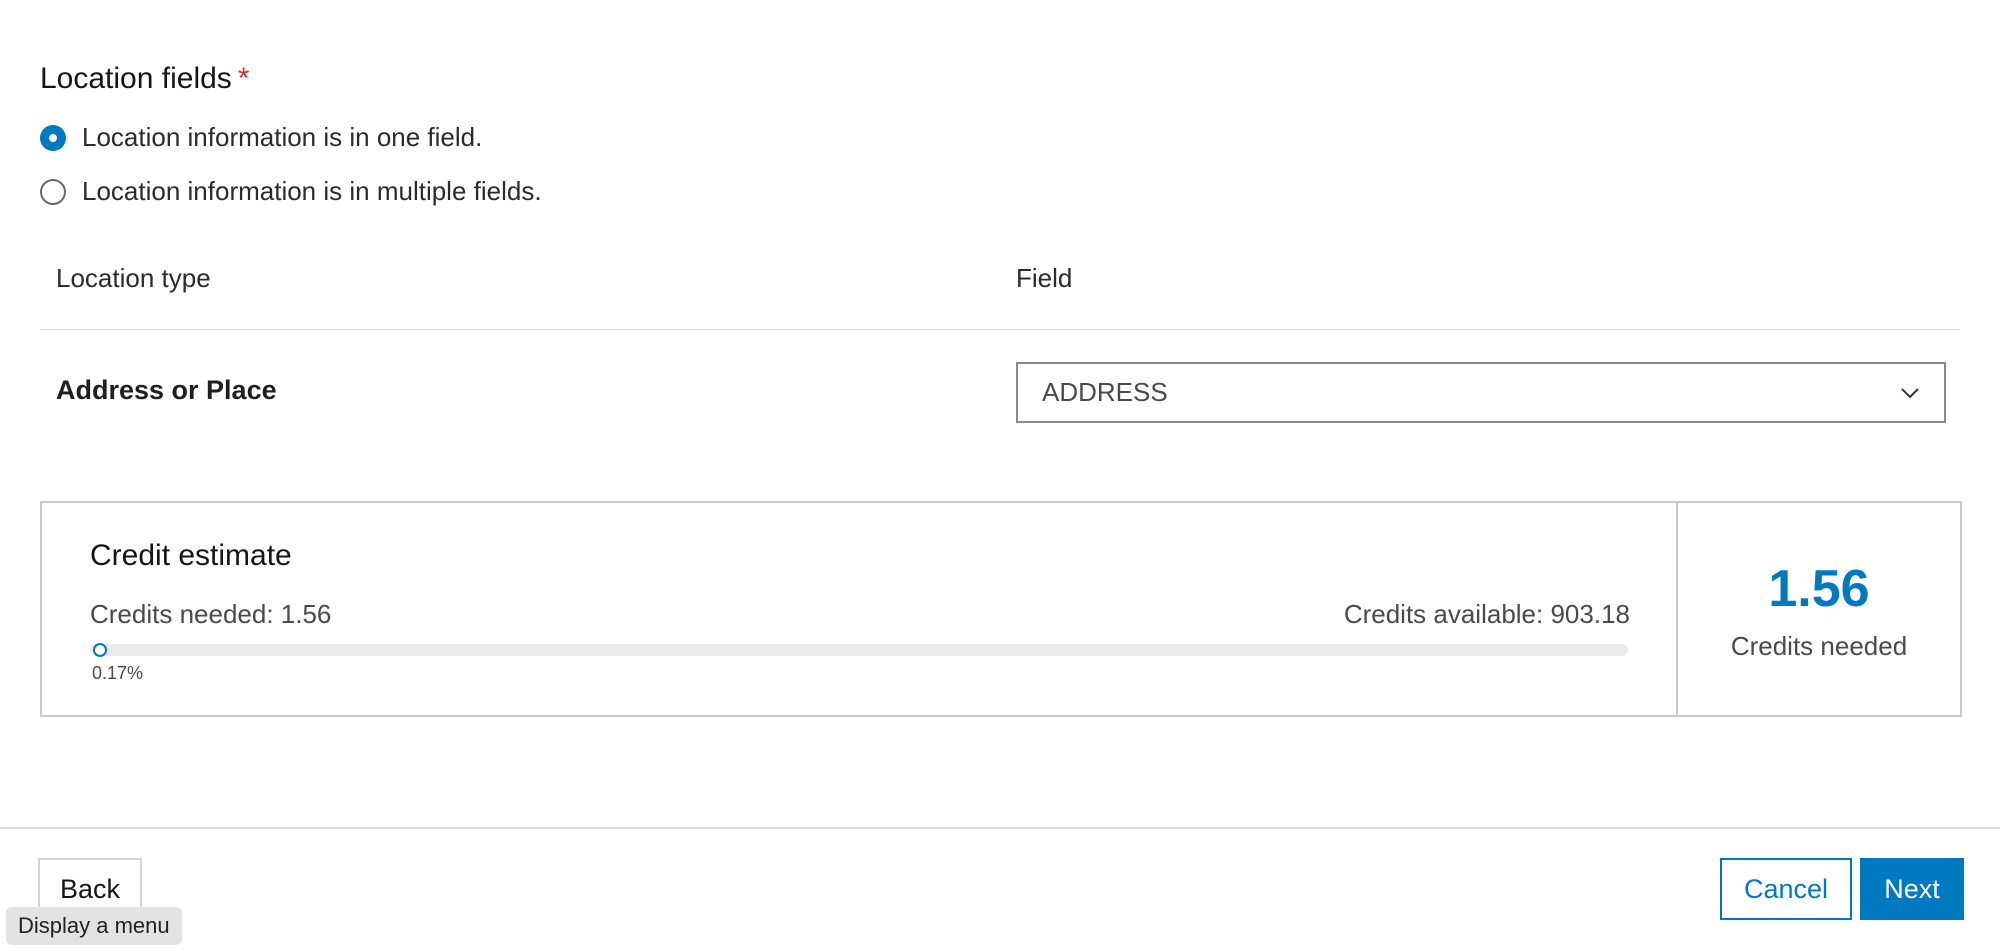 This screenshot has height=951, width=2000. What do you see at coordinates (1912, 889) in the screenshot?
I see `next-button: Next` at bounding box center [1912, 889].